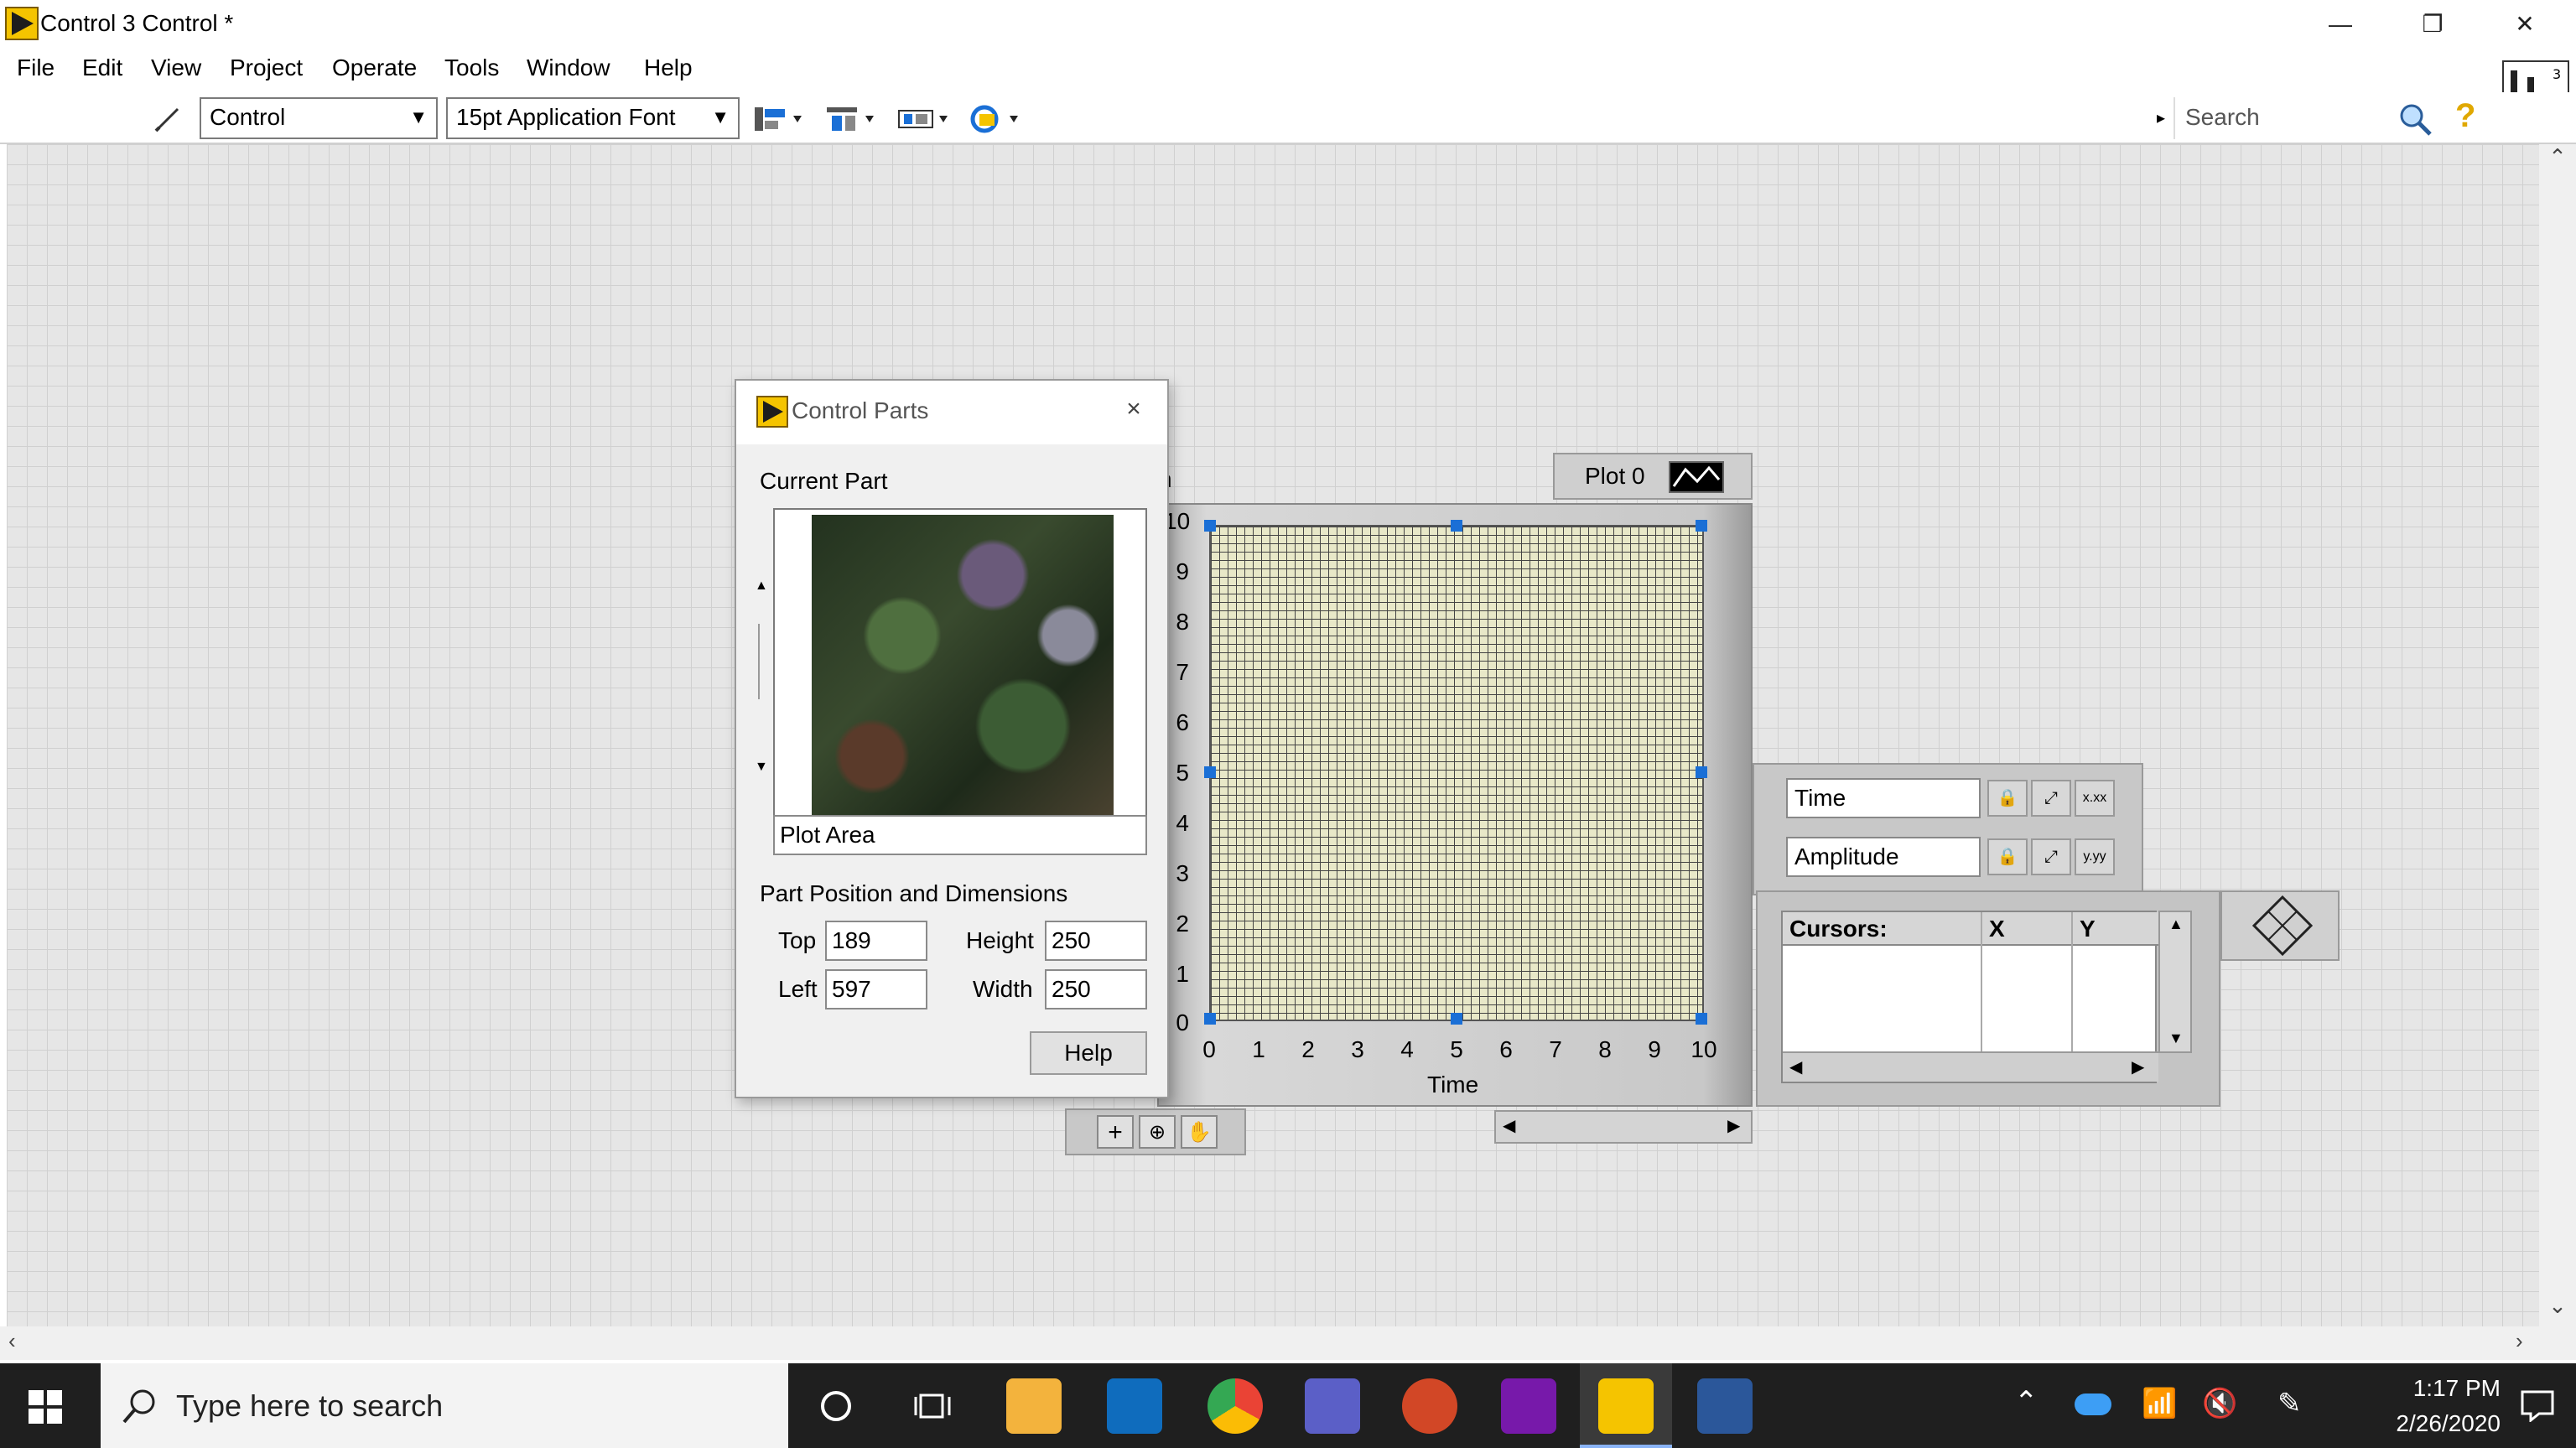 The width and height of the screenshot is (2576, 1448). Describe the element at coordinates (2465, 116) in the screenshot. I see `help-icon: ?` at that location.